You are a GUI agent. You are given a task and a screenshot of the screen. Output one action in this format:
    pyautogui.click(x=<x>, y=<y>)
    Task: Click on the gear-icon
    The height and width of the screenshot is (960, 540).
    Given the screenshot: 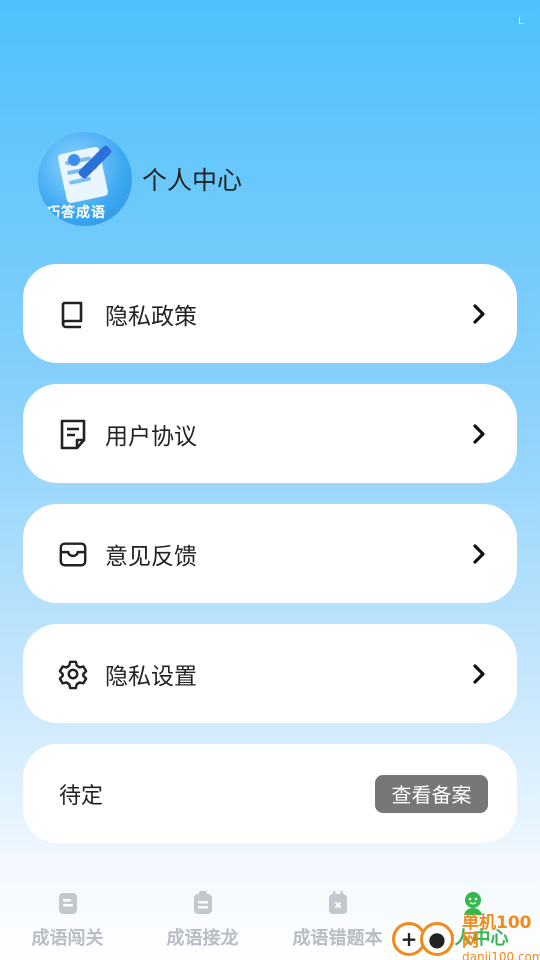 What is the action you would take?
    pyautogui.click(x=73, y=674)
    